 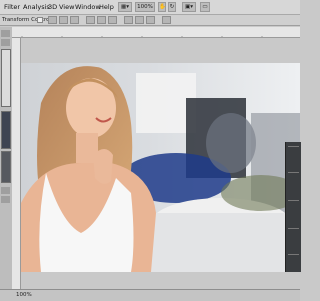 I want to click on menu-view: View, so click(x=66, y=7).